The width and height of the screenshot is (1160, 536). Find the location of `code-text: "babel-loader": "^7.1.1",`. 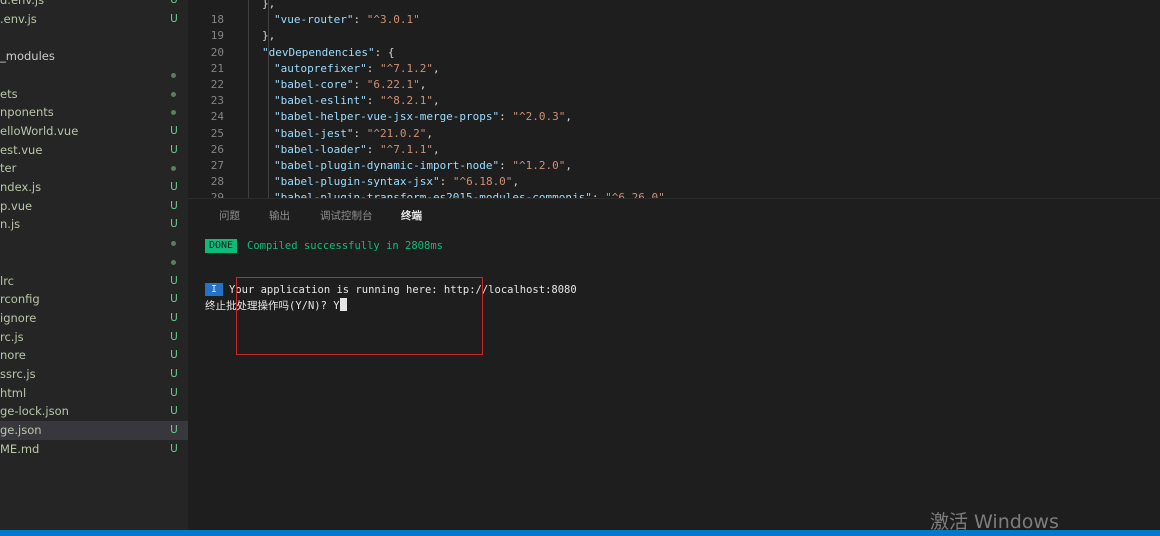

code-text: "babel-loader": "^7.1.1", is located at coordinates (357, 150).